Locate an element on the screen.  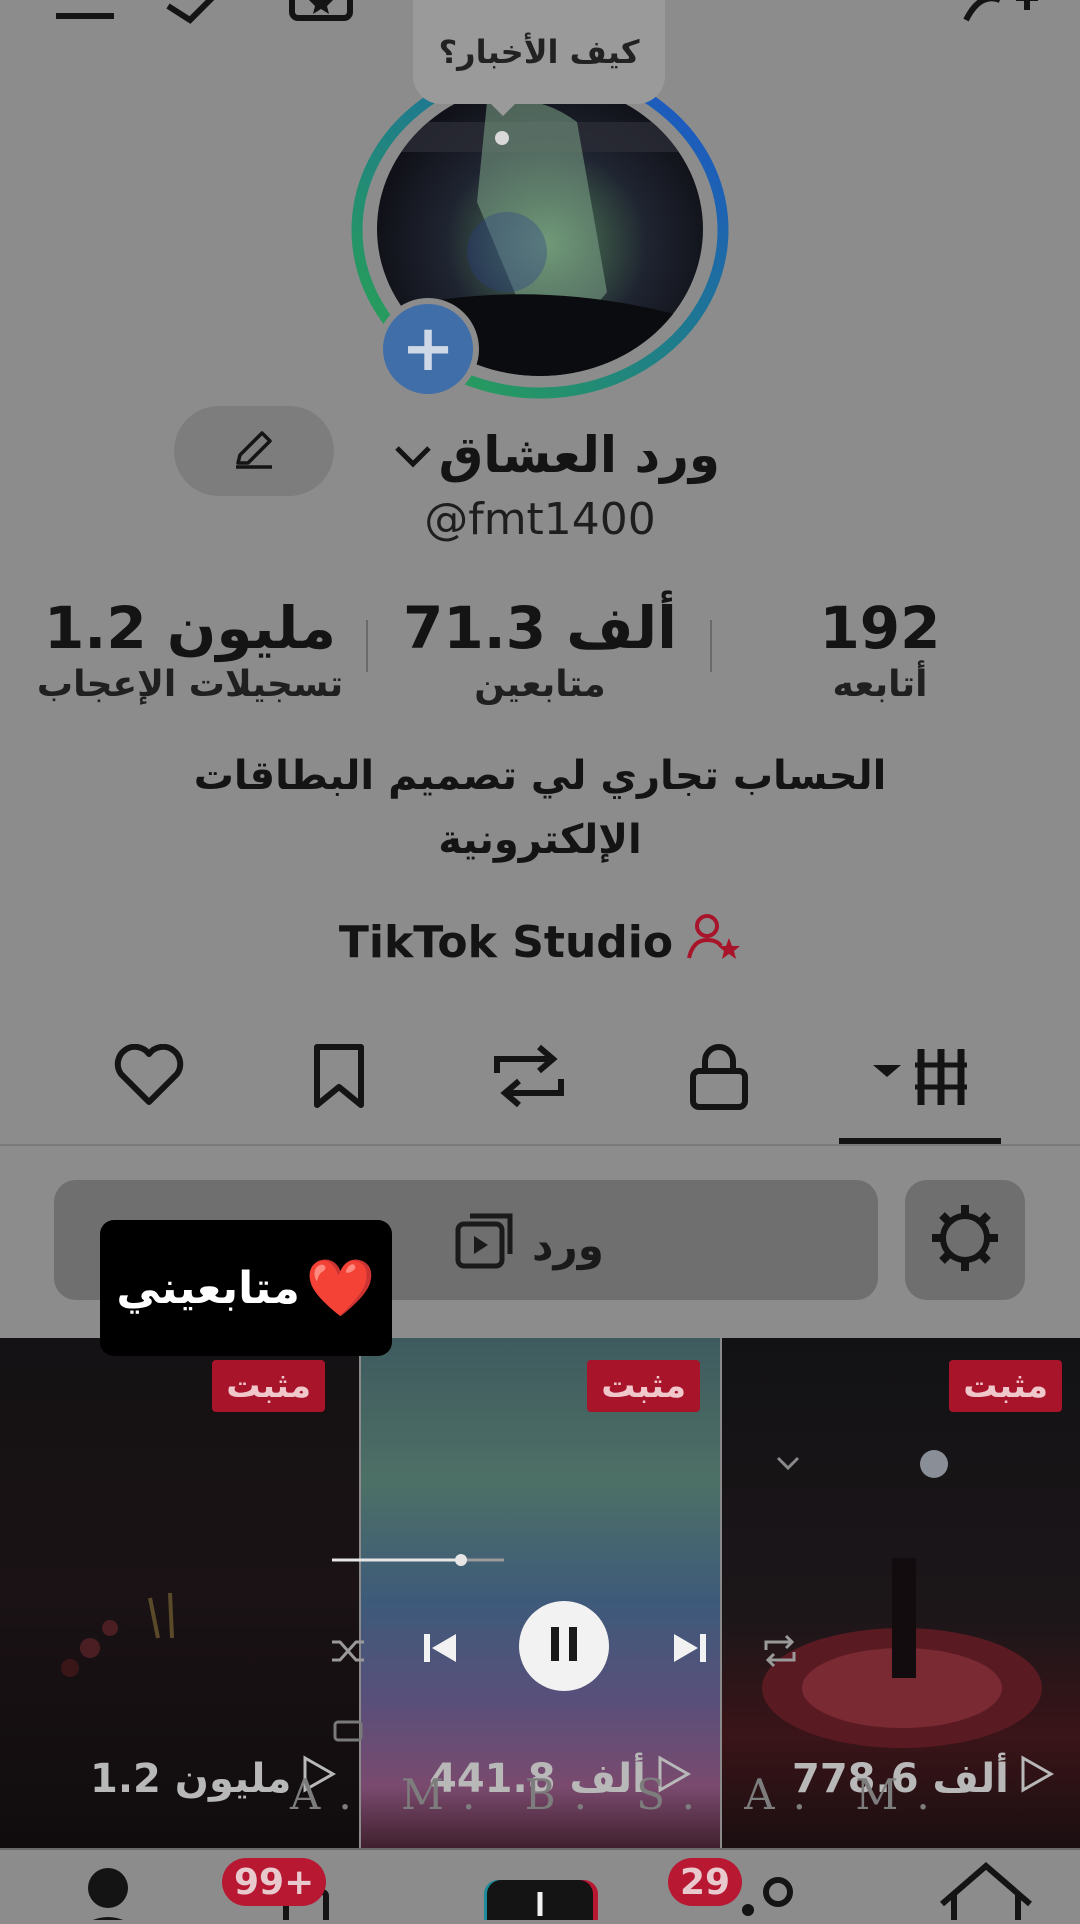
watermark: A. M. B. S. A. M. is located at coordinates (619, 1794).